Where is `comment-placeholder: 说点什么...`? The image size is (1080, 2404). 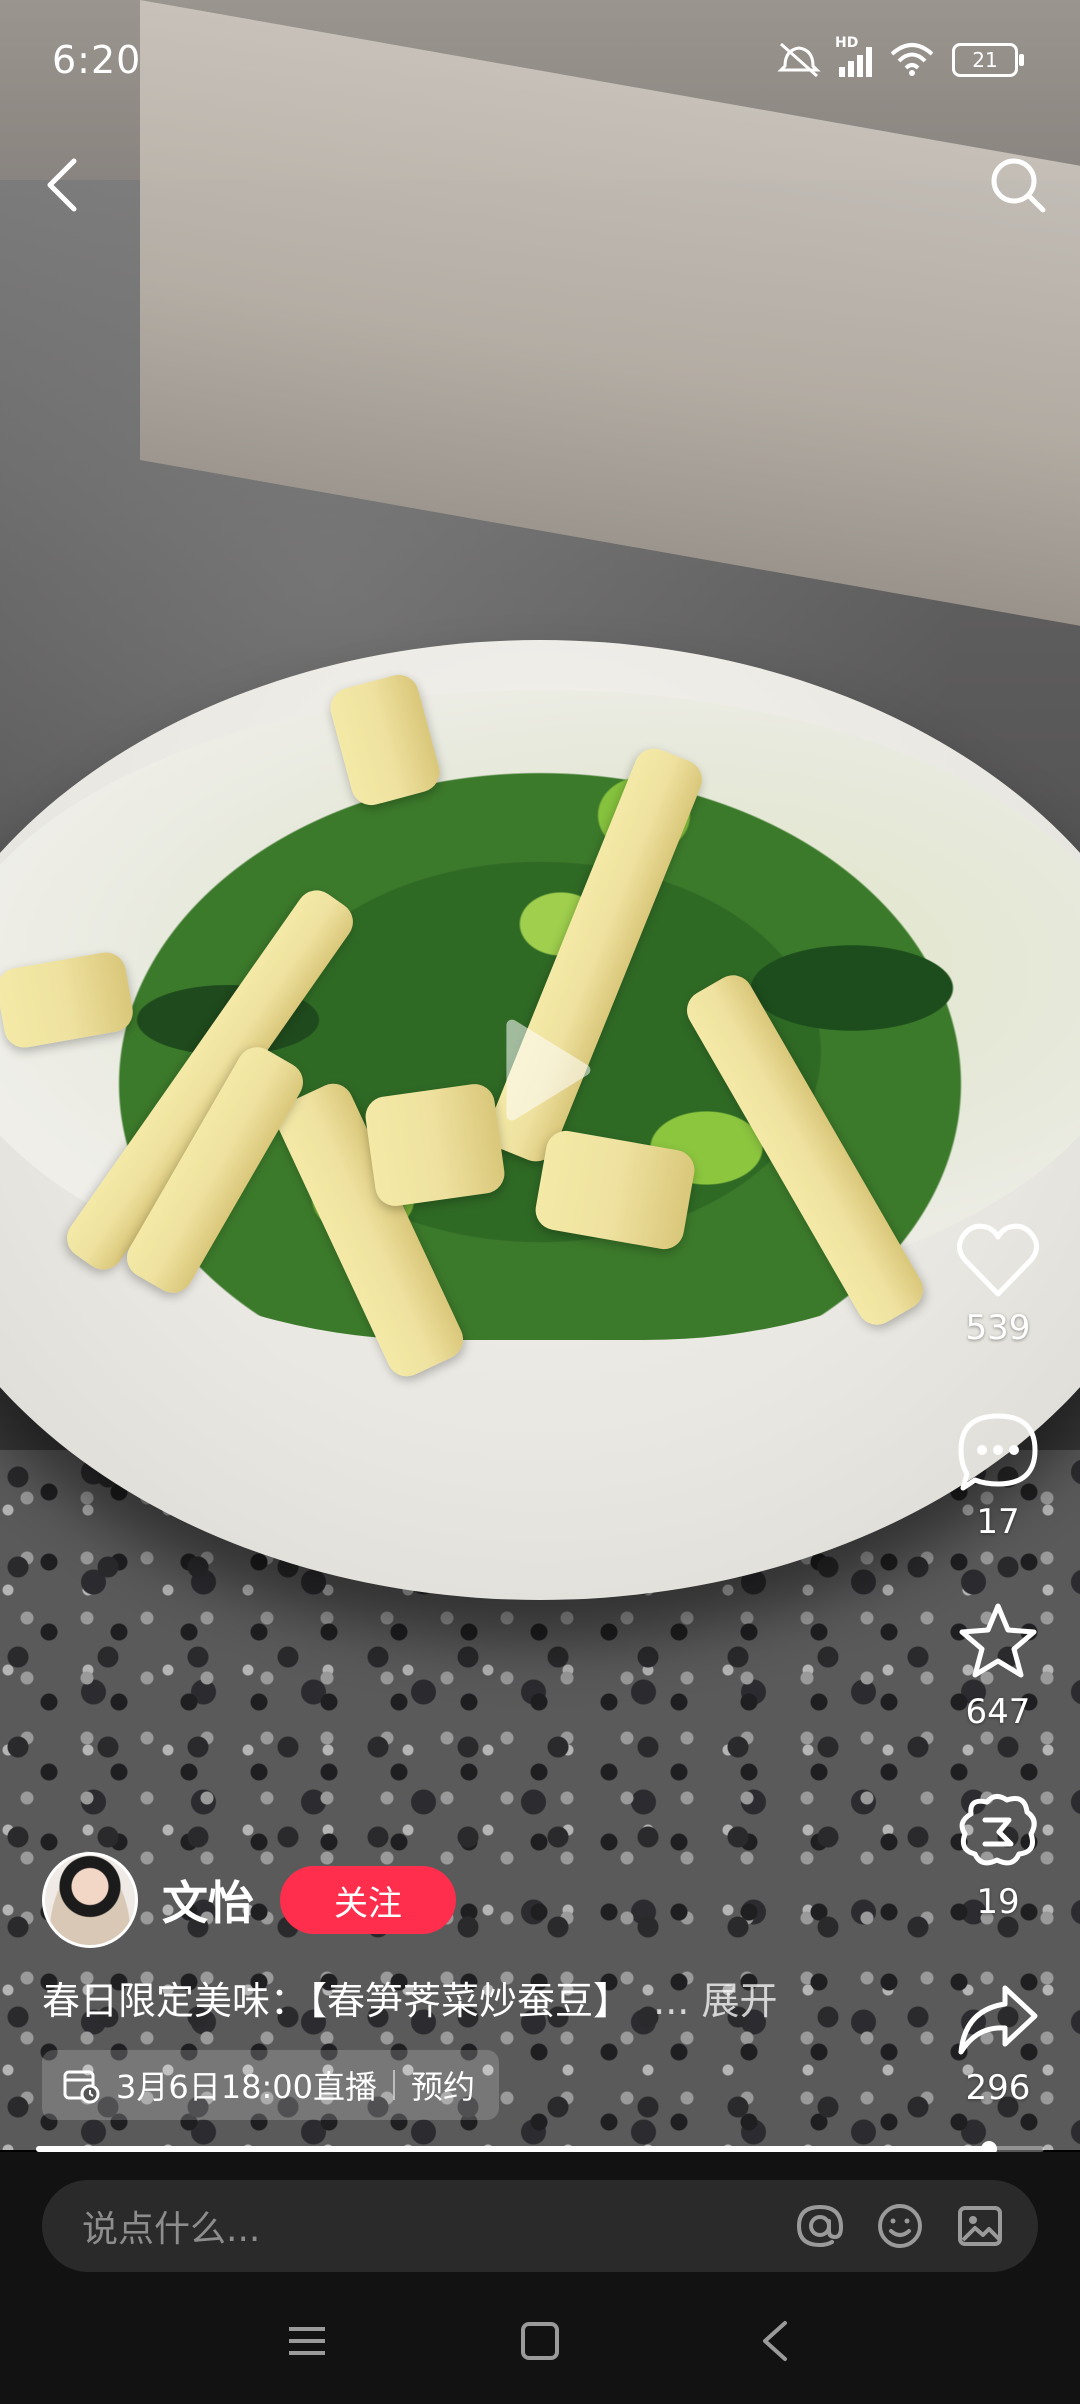 comment-placeholder: 说点什么... is located at coordinates (171, 2229).